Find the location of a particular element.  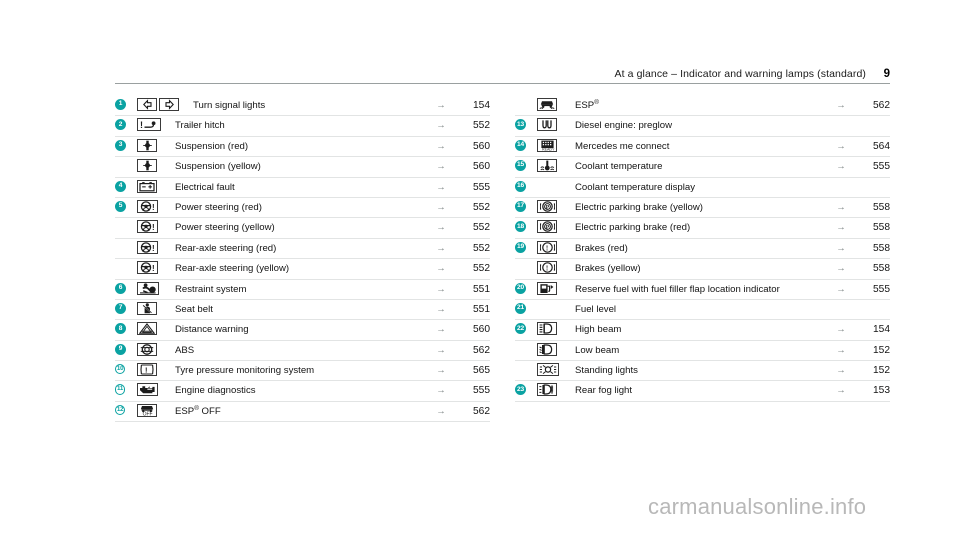

symbol-cell: P is located at coordinates (556, 206).